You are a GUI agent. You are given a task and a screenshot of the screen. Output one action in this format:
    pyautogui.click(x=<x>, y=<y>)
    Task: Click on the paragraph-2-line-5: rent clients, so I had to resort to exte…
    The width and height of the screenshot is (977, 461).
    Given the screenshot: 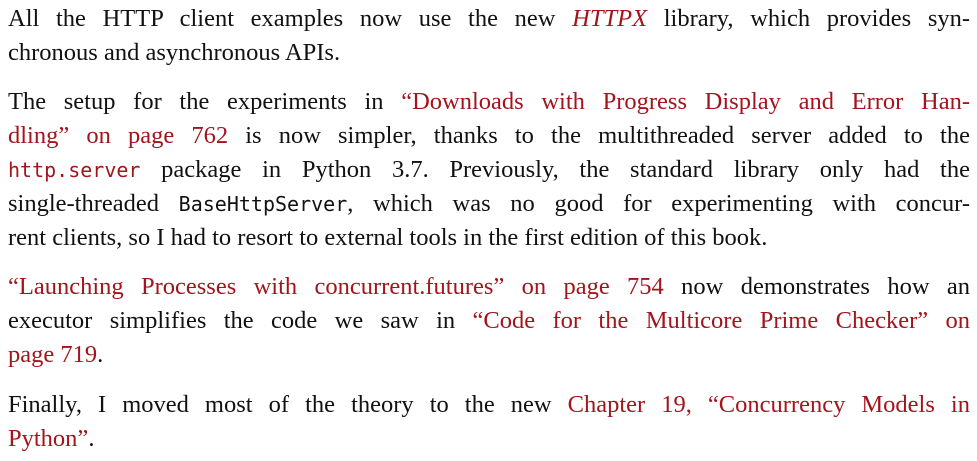 What is the action you would take?
    pyautogui.click(x=489, y=238)
    